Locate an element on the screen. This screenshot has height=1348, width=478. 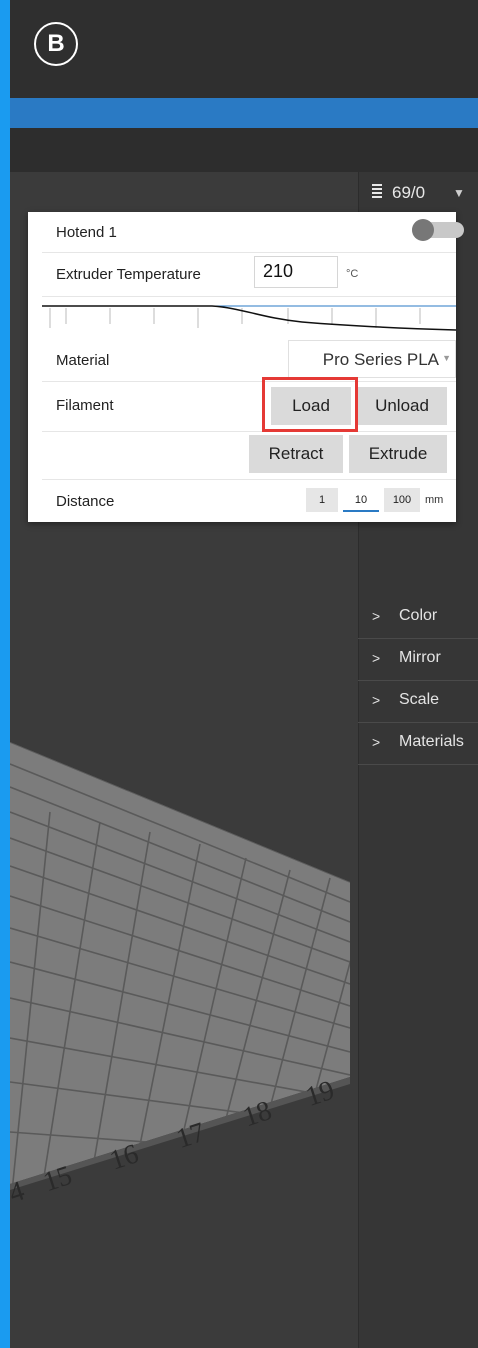
side-item-label: Scale is located at coordinates (419, 699).